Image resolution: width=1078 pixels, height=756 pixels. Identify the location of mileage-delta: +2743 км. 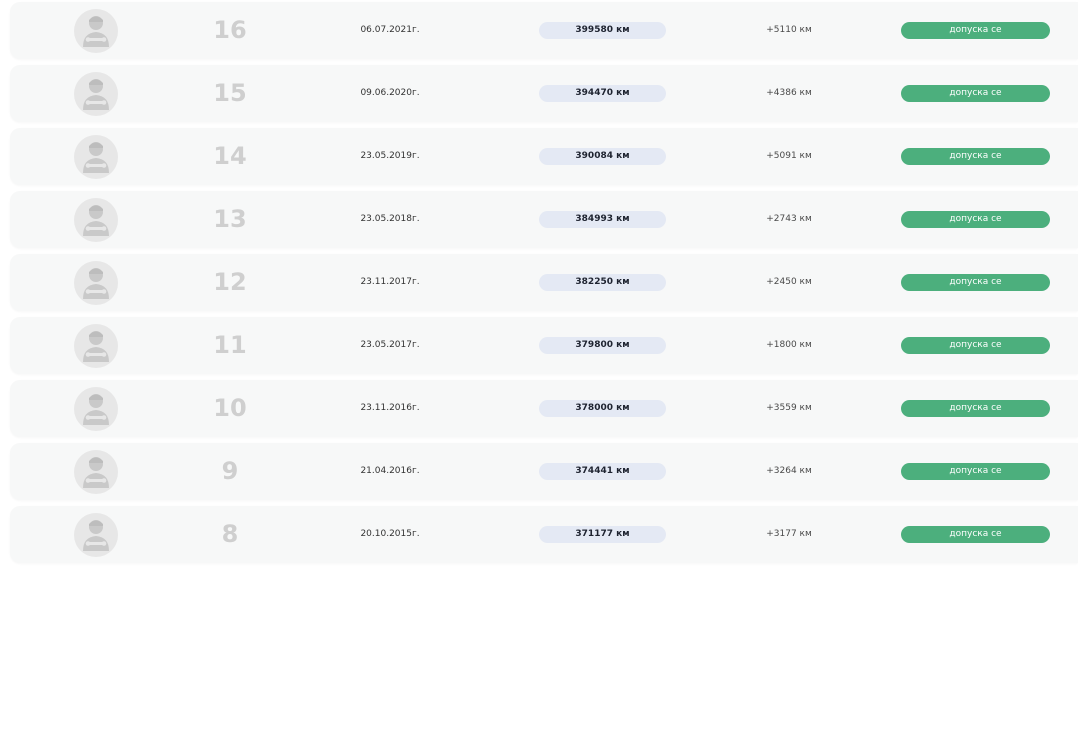
(789, 219).